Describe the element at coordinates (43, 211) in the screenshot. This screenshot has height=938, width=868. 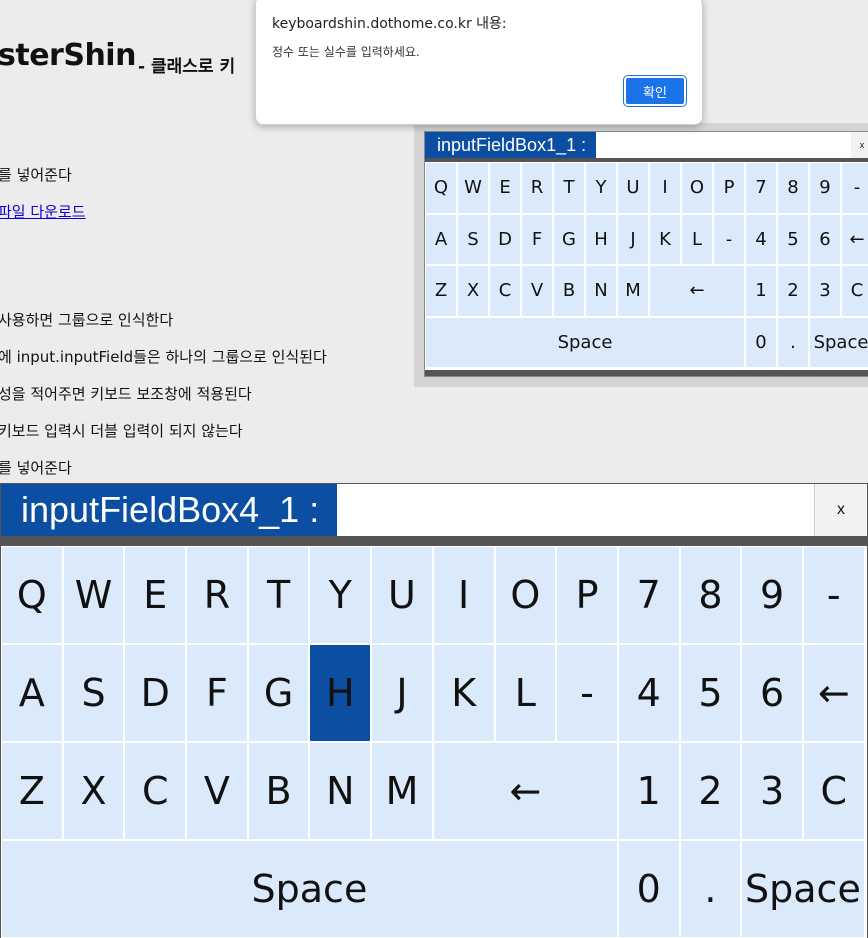
I see `download-link: 파일 다운로드` at that location.